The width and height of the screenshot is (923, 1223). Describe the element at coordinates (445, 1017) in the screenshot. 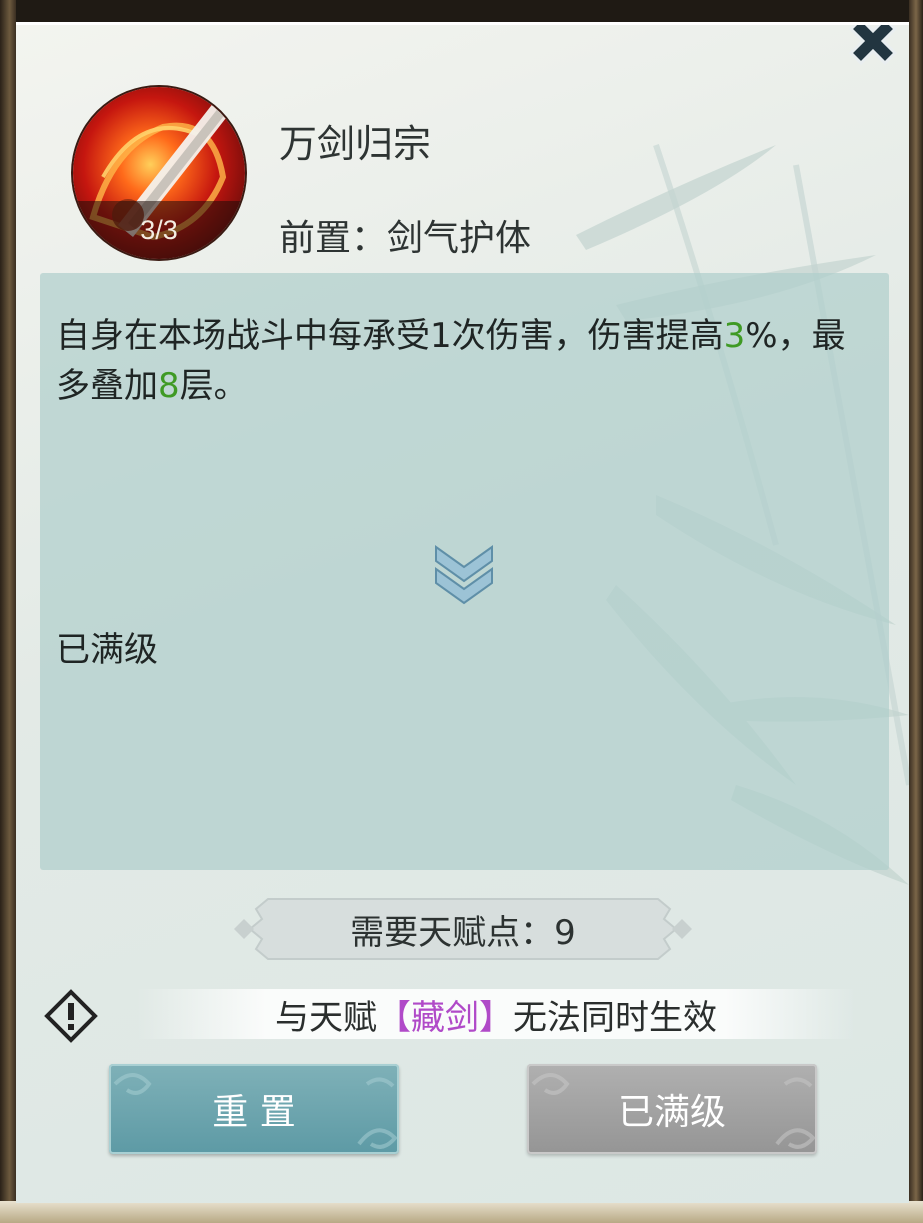

I see `conflict-talent-name: 【藏剑】` at that location.